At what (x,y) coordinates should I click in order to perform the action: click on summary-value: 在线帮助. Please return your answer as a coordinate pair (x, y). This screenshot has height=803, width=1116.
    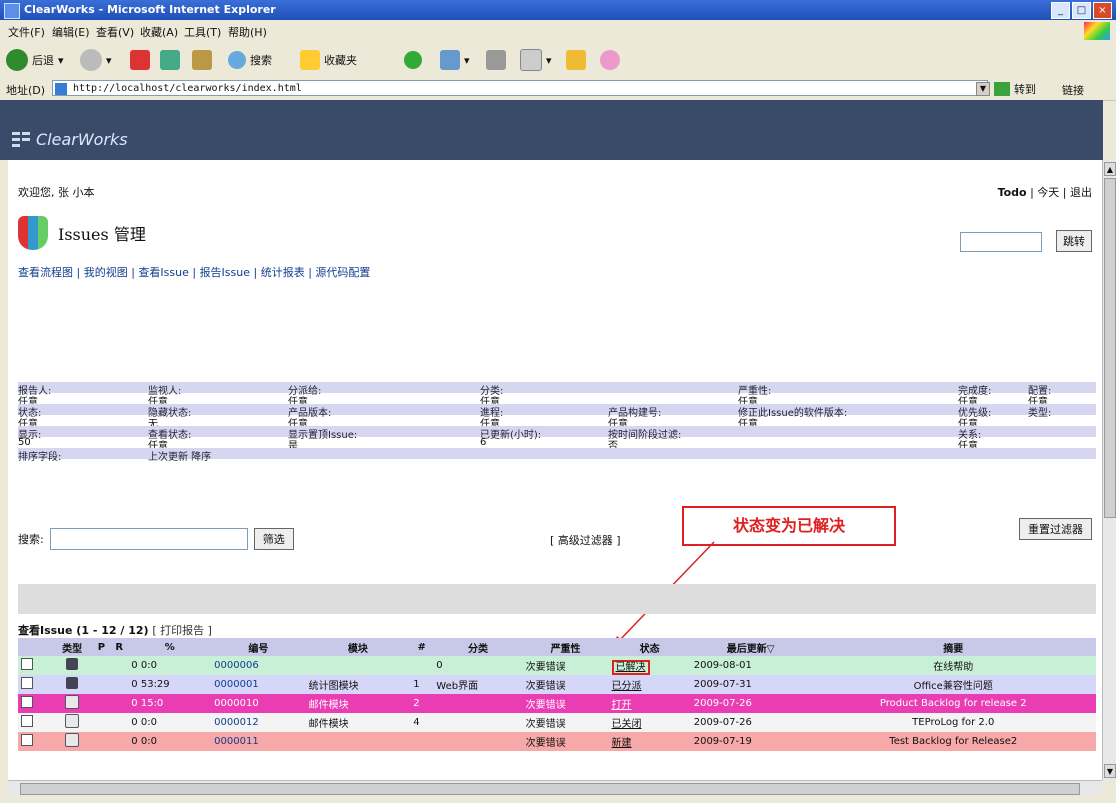
    Looking at the image, I should click on (953, 667).